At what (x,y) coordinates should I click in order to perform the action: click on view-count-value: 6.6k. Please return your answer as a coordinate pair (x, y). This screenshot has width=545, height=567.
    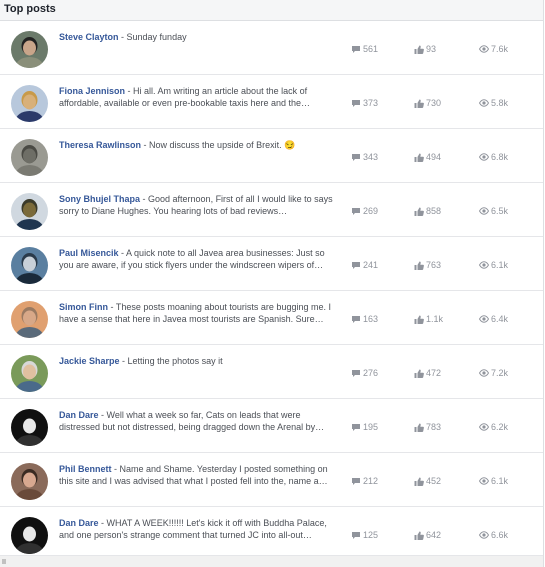
    Looking at the image, I should click on (500, 535).